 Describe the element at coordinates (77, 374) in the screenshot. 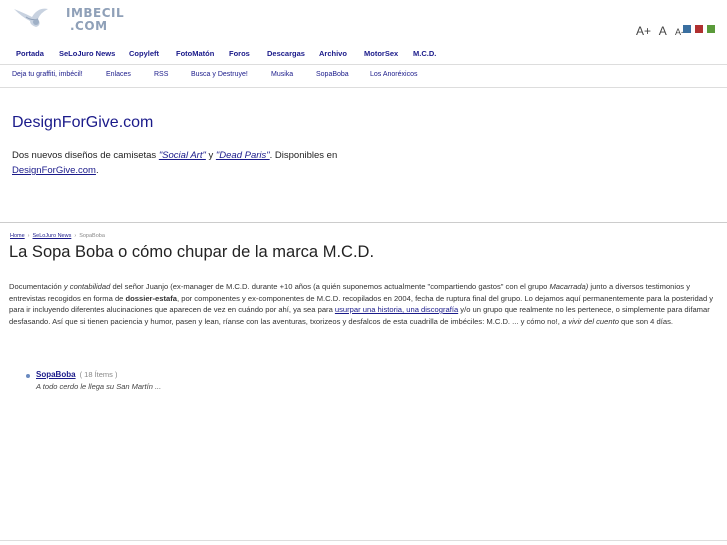

I see `list-item-title-row: SopaBoba( 18 Ítems )` at that location.